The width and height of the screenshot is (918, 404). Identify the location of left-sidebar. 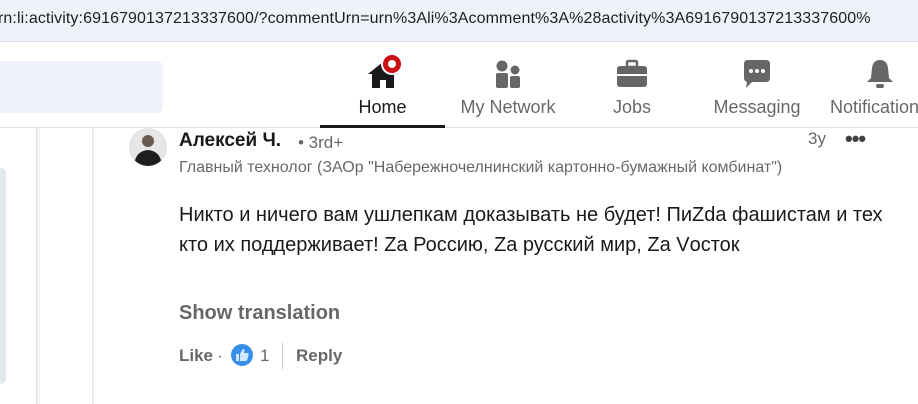
(18, 266).